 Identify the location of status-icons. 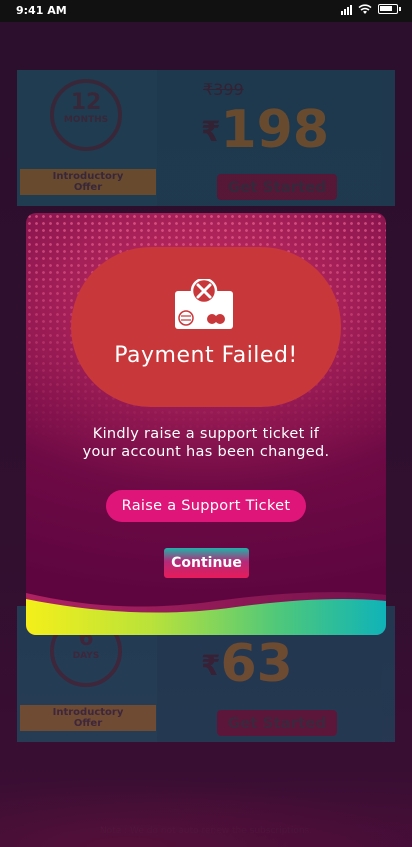
(371, 9).